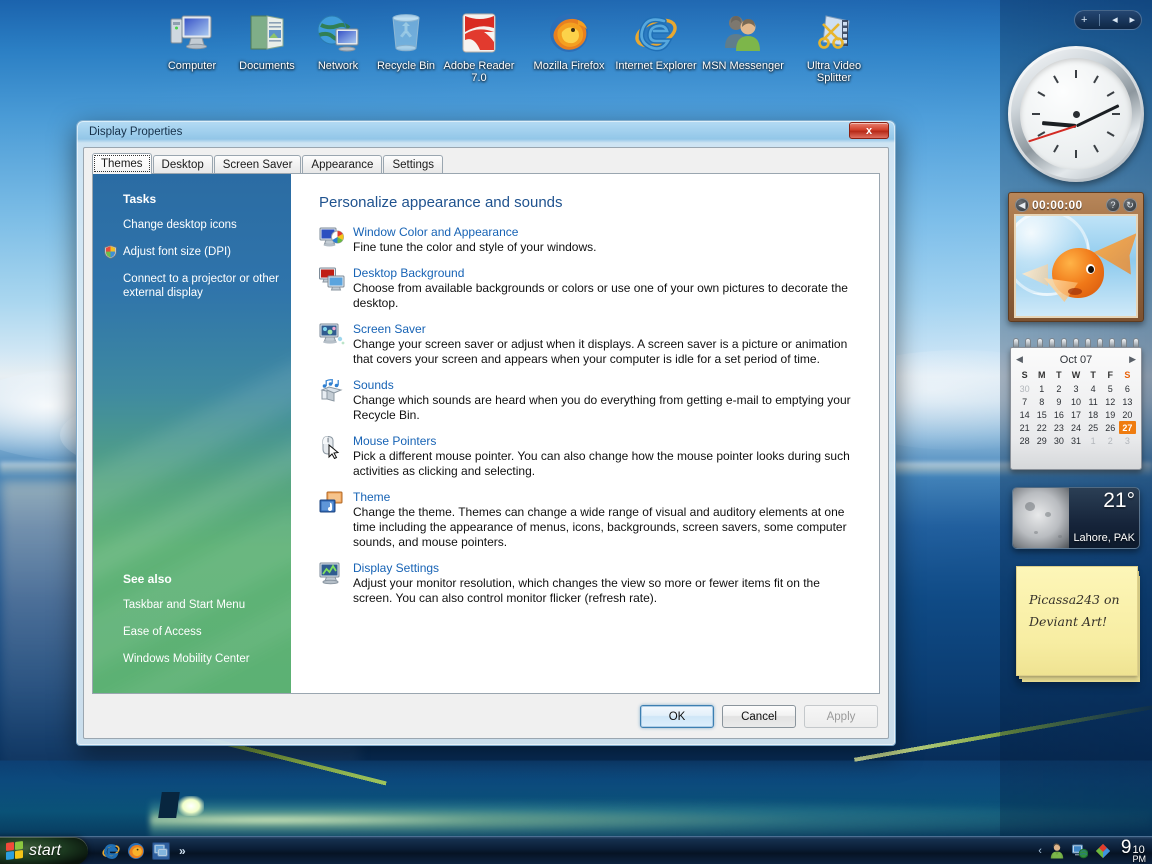  I want to click on calendar-day-cell: 10, so click(1075, 401).